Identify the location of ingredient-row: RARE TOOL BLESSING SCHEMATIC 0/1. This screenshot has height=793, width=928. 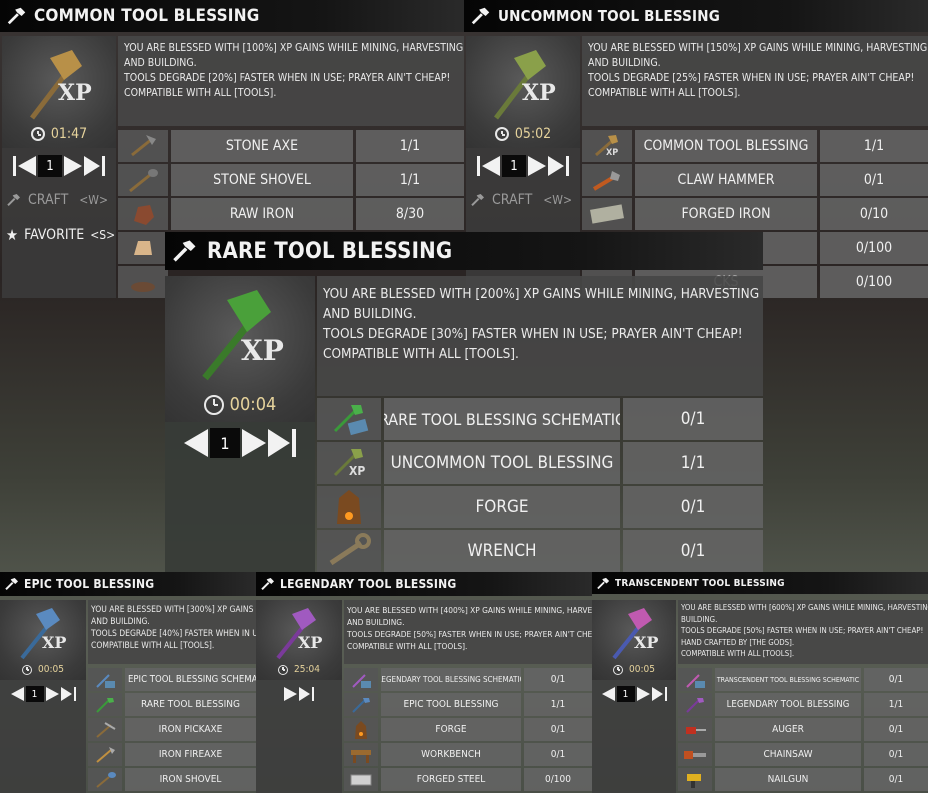
(540, 419).